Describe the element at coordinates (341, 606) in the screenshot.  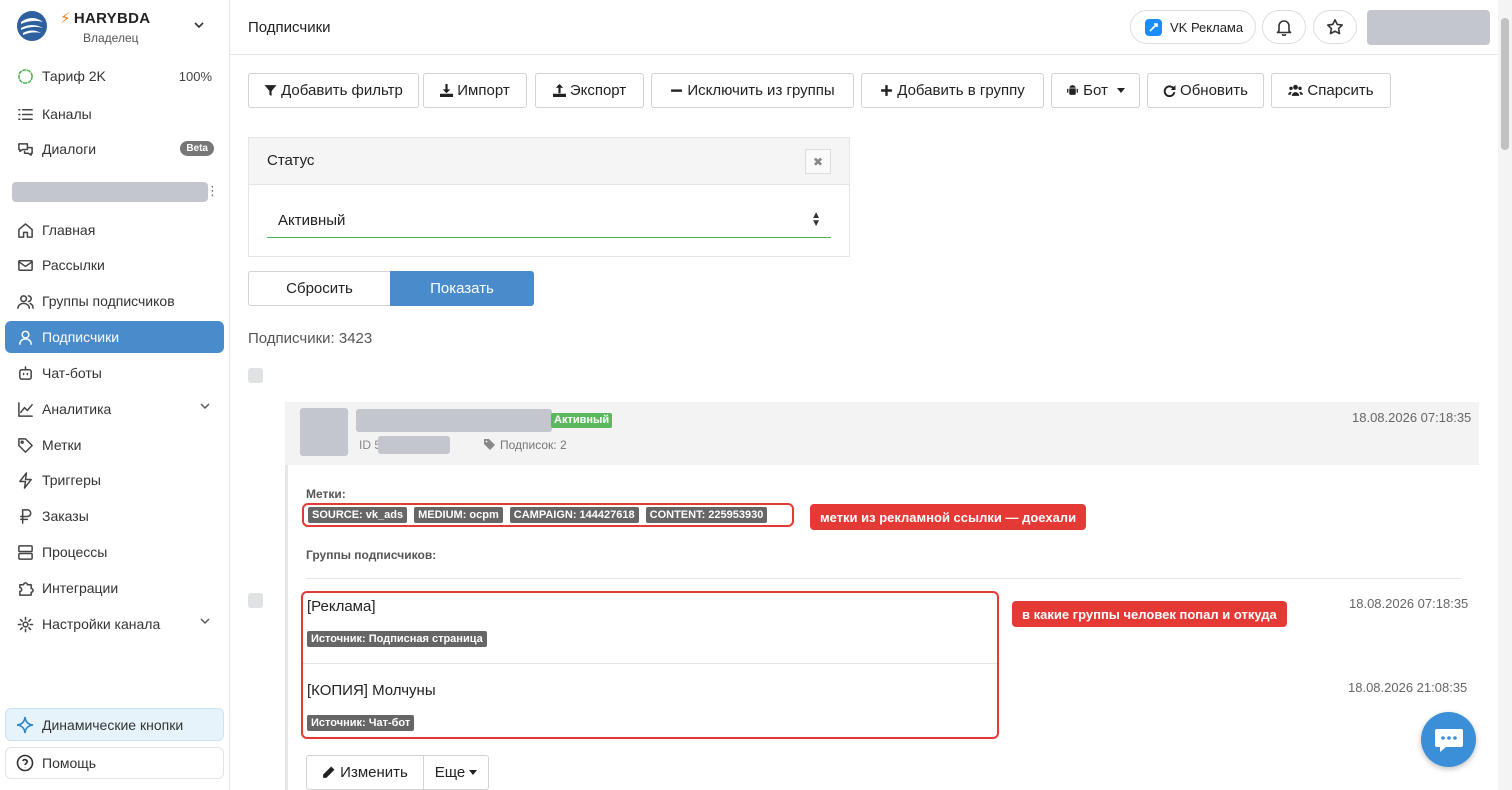
I see `group-name: [Реклама]` at that location.